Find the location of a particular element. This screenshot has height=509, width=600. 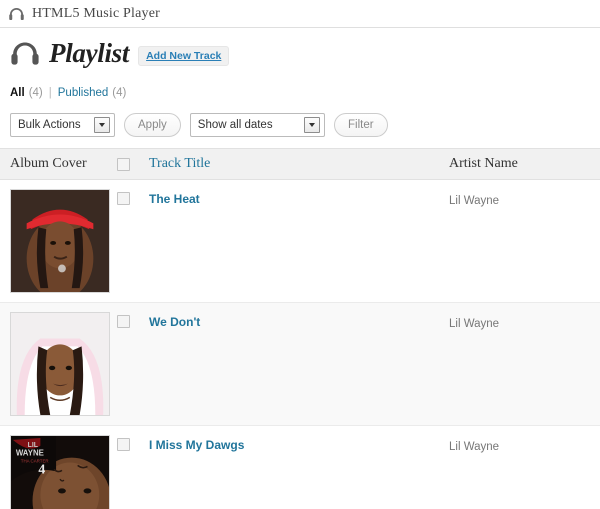

column-header-album-cover: Album Cover is located at coordinates (58, 164).